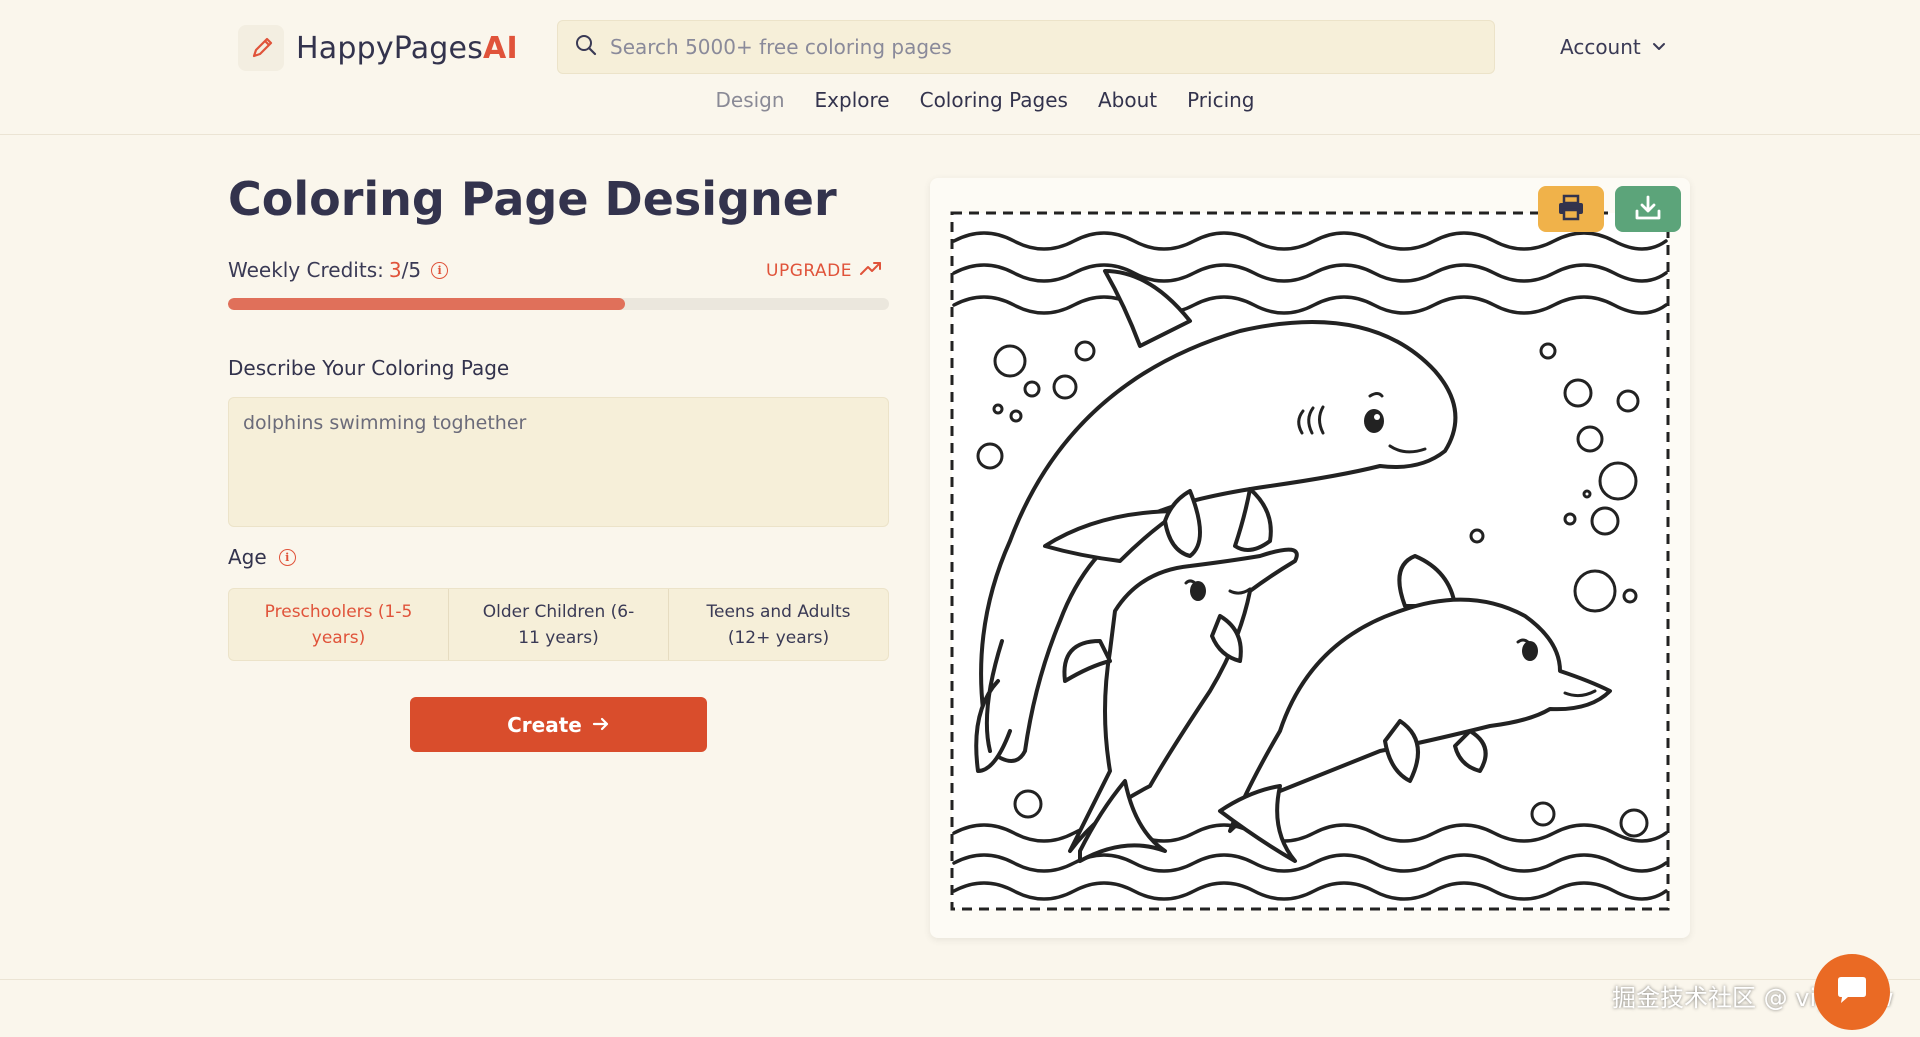  Describe the element at coordinates (870, 270) in the screenshot. I see `trending-up-icon` at that location.